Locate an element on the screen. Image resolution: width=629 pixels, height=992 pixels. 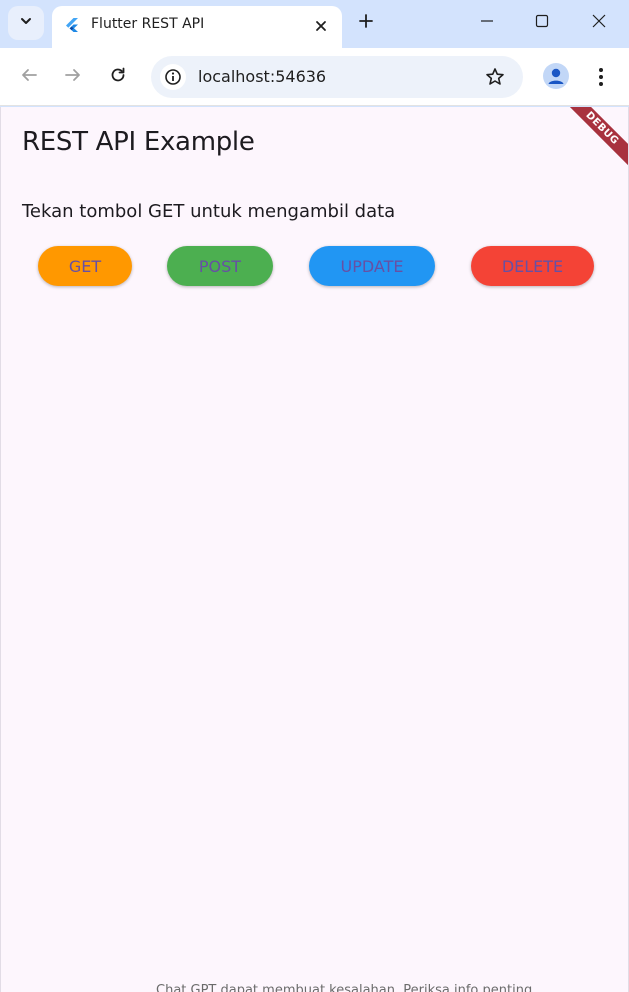
minimize-button is located at coordinates (487, 23).